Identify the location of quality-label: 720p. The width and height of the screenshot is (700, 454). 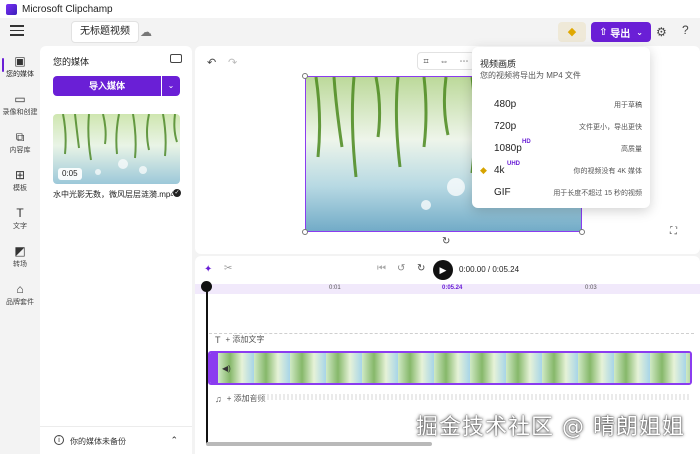
(505, 126).